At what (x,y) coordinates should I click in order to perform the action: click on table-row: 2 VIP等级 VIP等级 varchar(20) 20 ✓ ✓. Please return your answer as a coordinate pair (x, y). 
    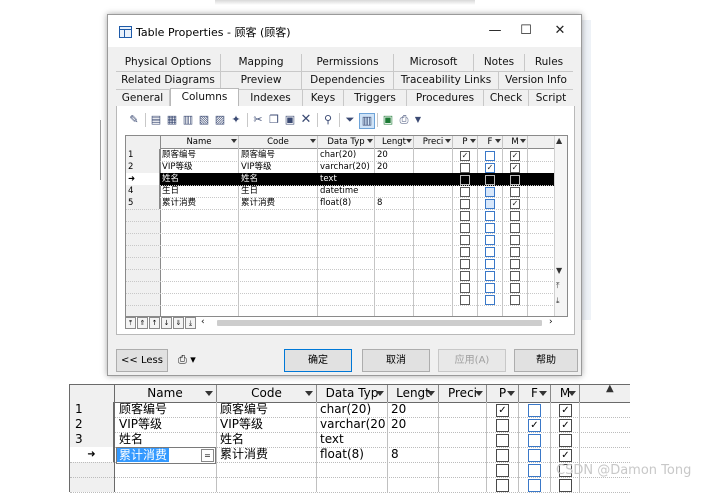
    Looking at the image, I should click on (350, 425).